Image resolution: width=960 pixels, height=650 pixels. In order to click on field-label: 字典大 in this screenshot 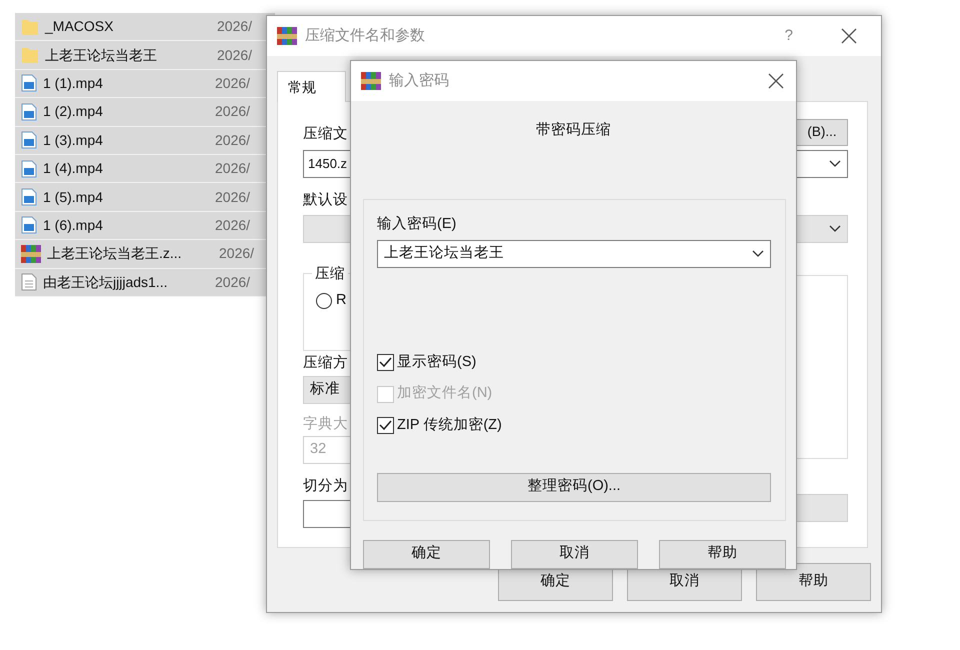, I will do `click(325, 424)`.